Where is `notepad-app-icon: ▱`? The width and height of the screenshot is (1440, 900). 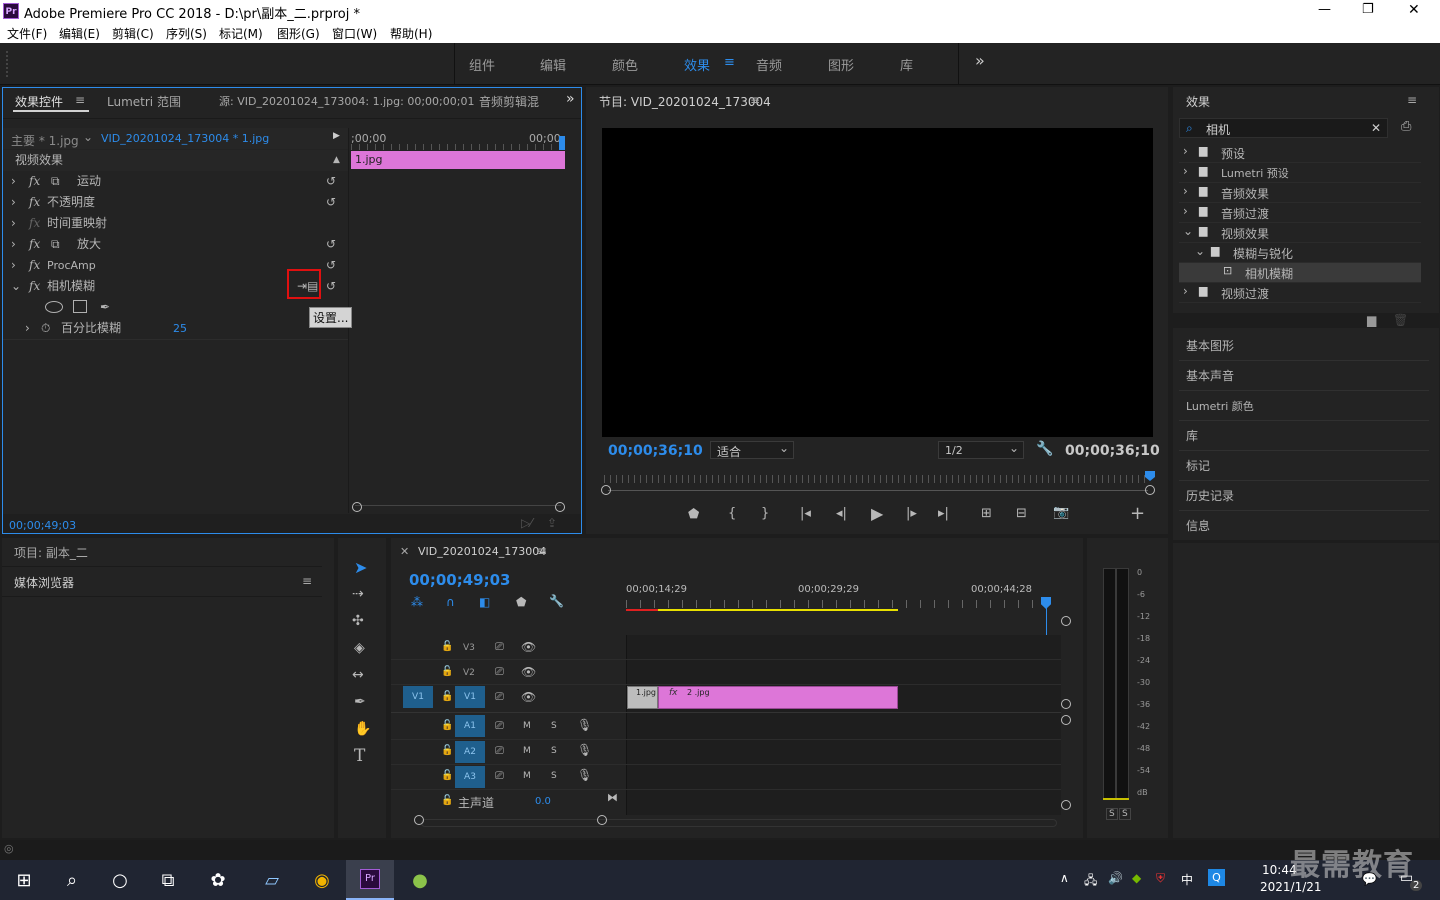 notepad-app-icon: ▱ is located at coordinates (272, 880).